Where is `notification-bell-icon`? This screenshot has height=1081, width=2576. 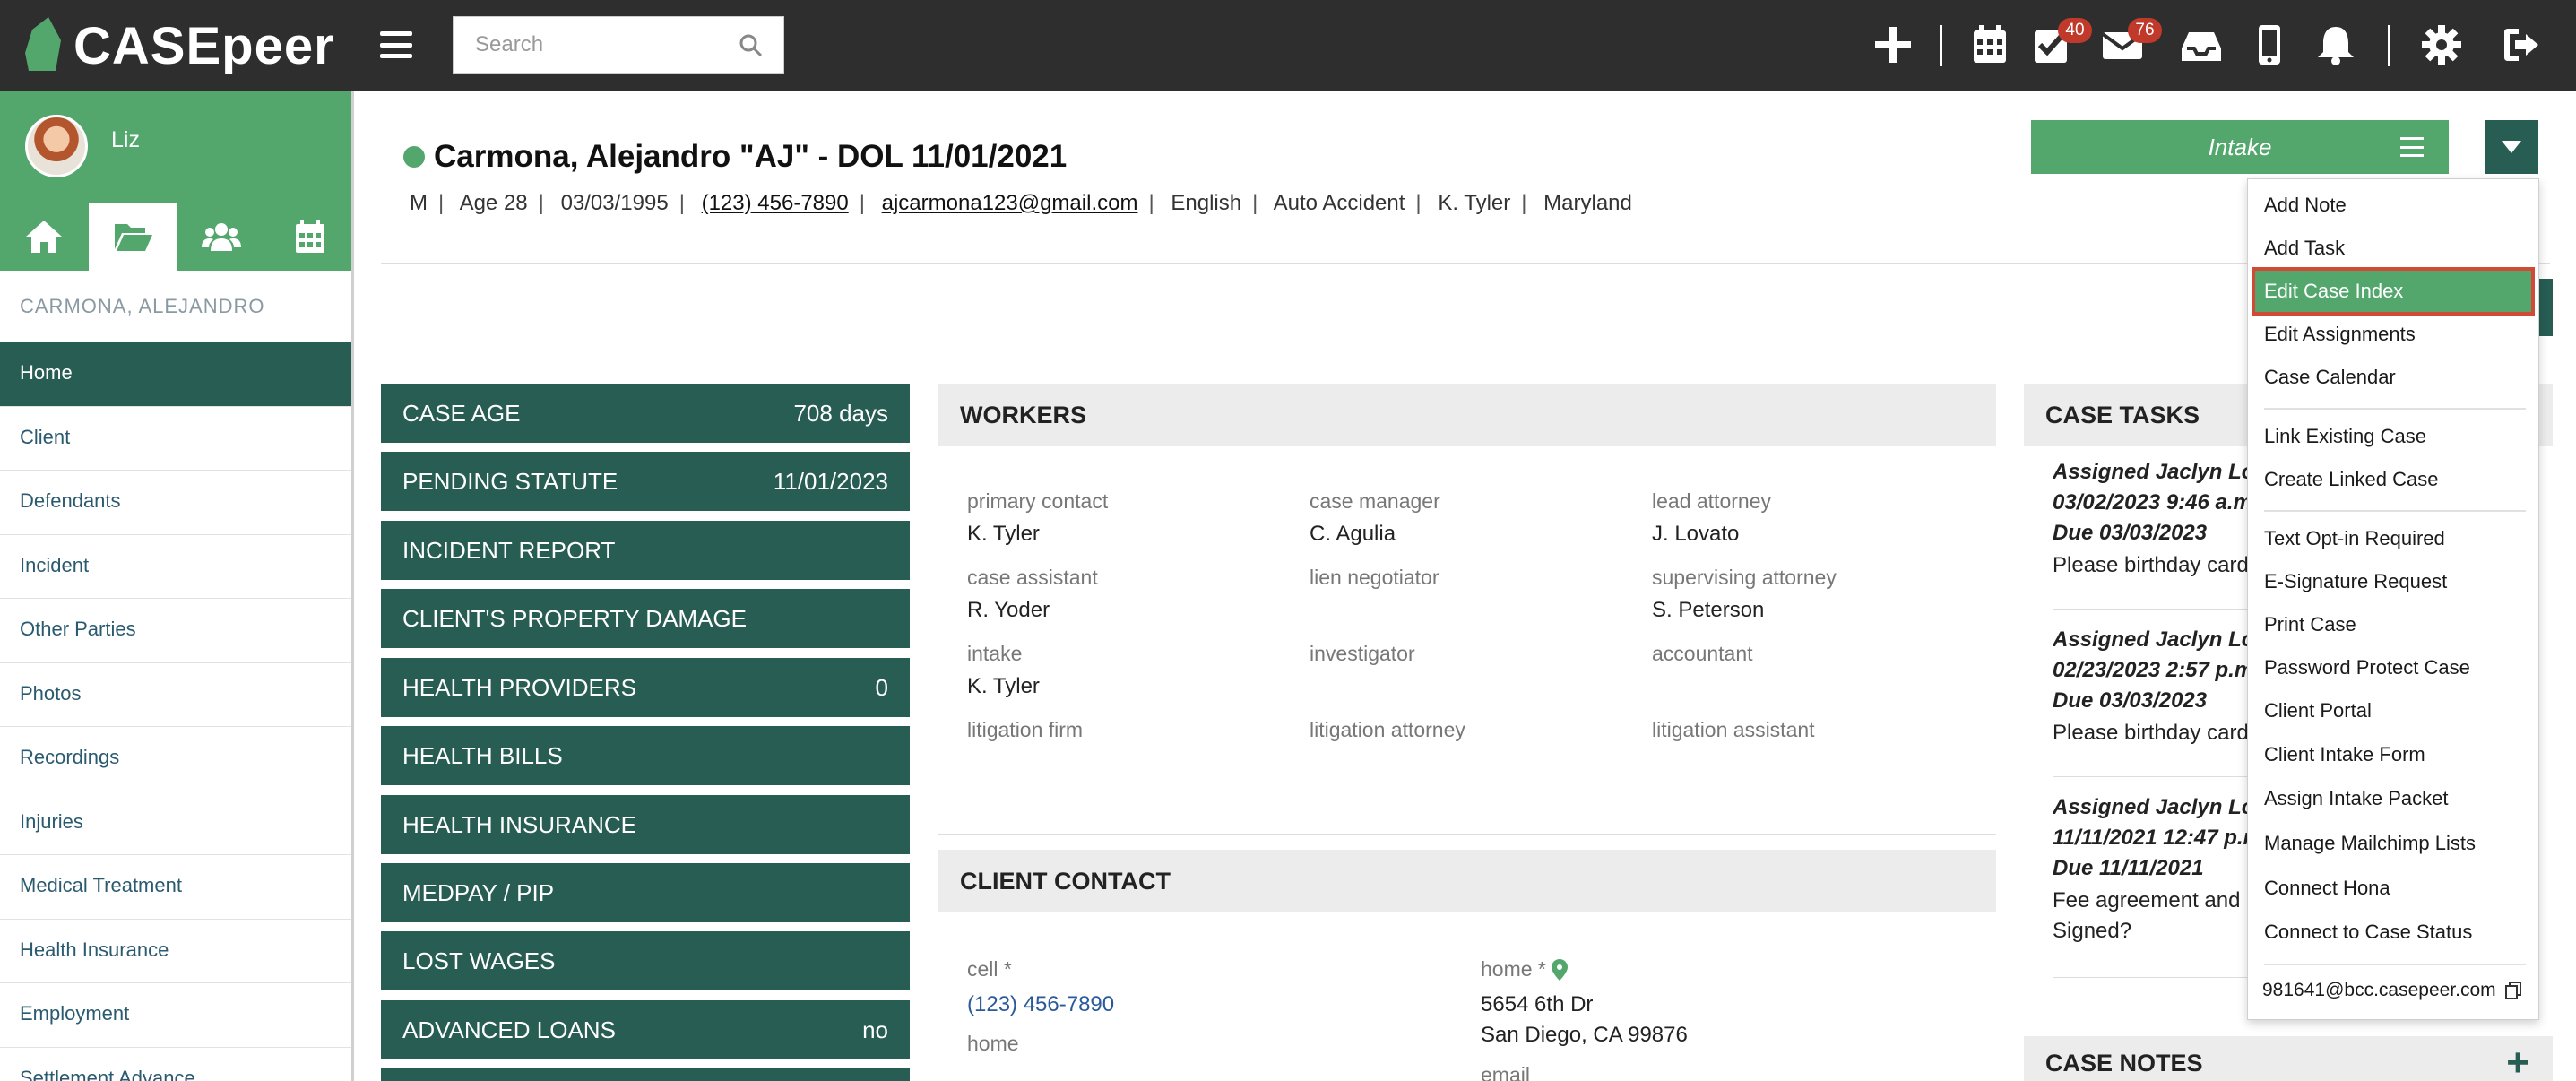 notification-bell-icon is located at coordinates (2336, 45).